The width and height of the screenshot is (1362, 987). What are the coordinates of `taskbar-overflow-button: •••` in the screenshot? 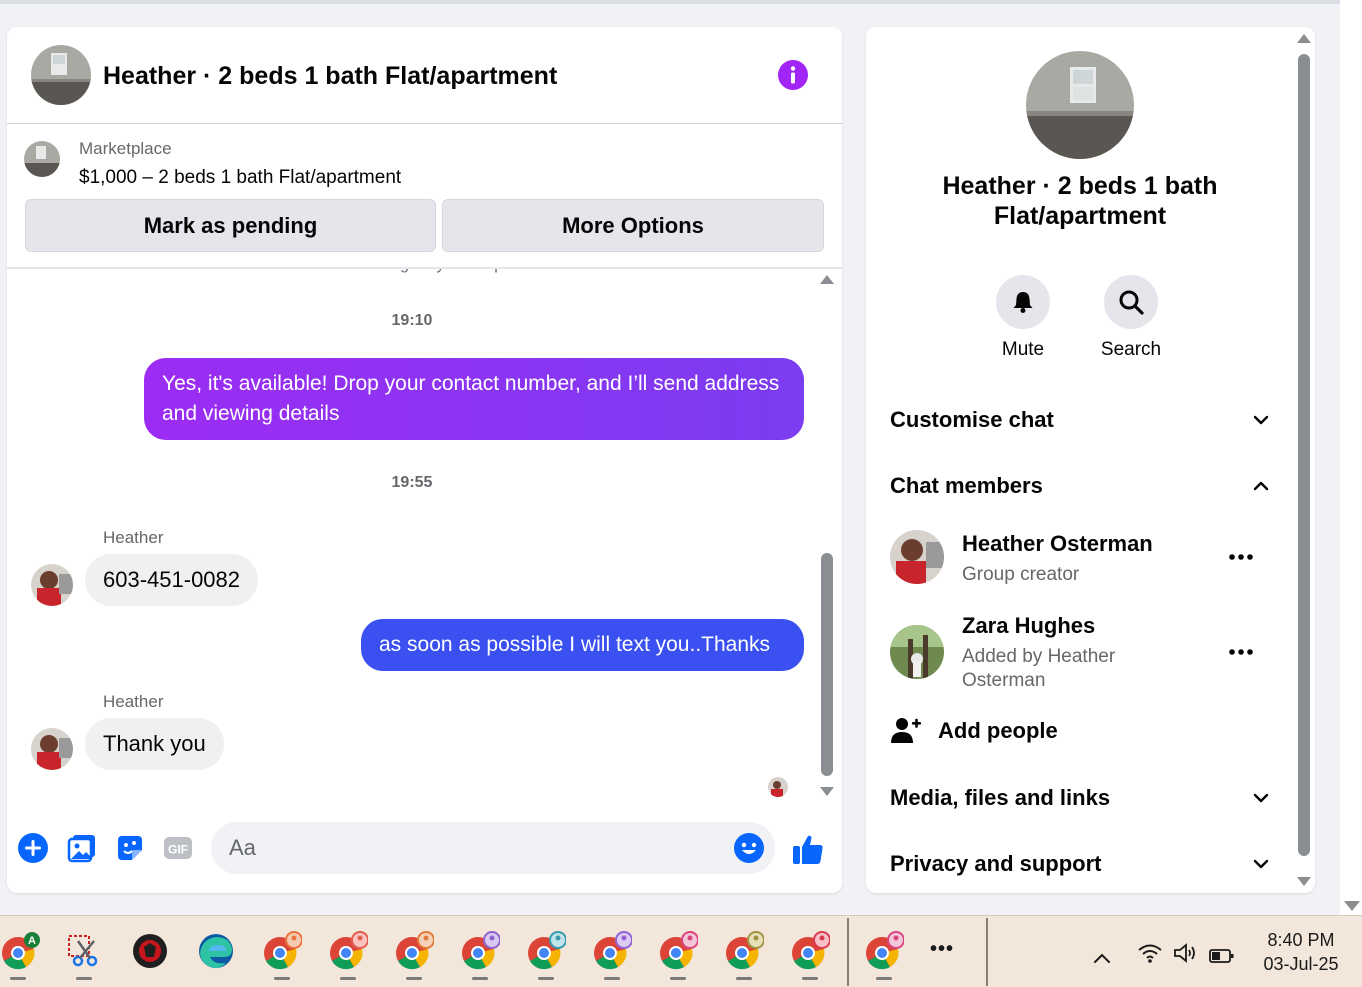 It's located at (942, 949).